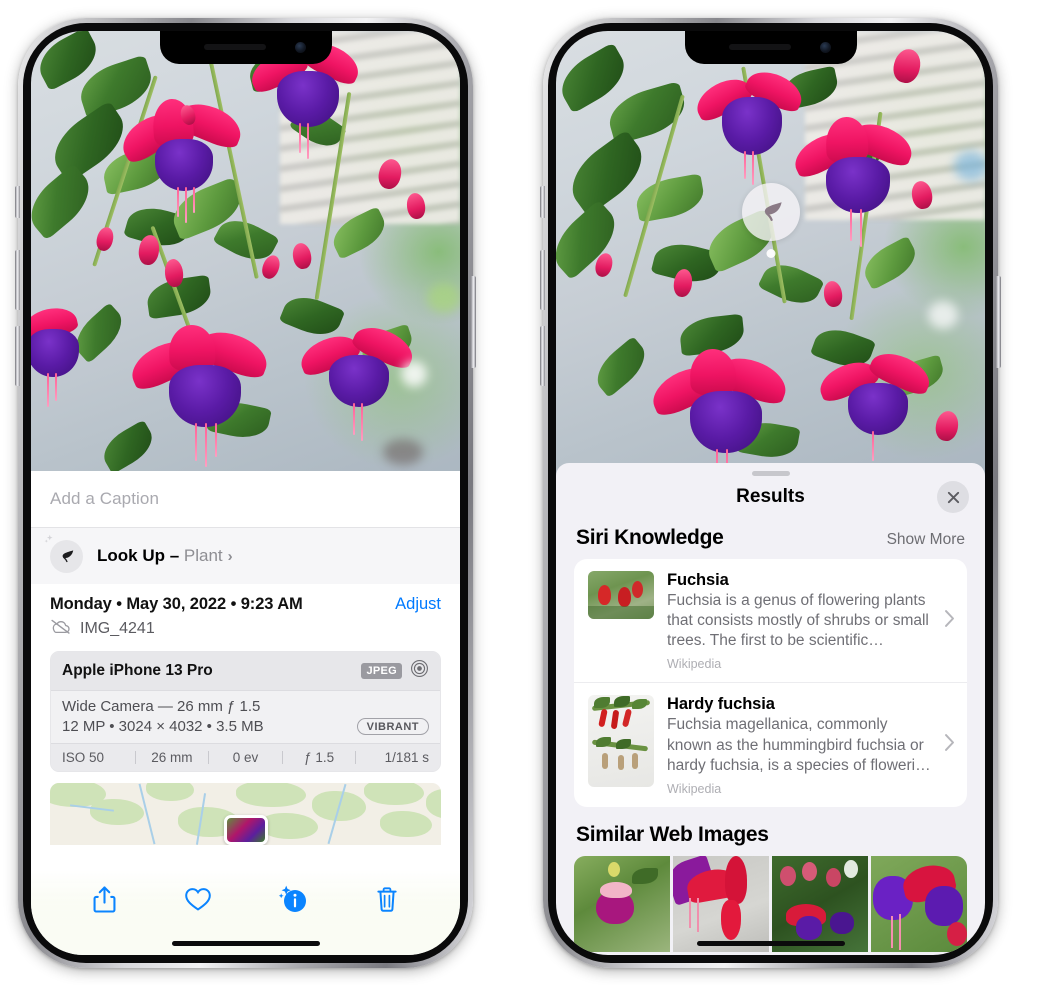 The width and height of the screenshot is (1055, 985). I want to click on look-up-subject: Plant, so click(203, 555).